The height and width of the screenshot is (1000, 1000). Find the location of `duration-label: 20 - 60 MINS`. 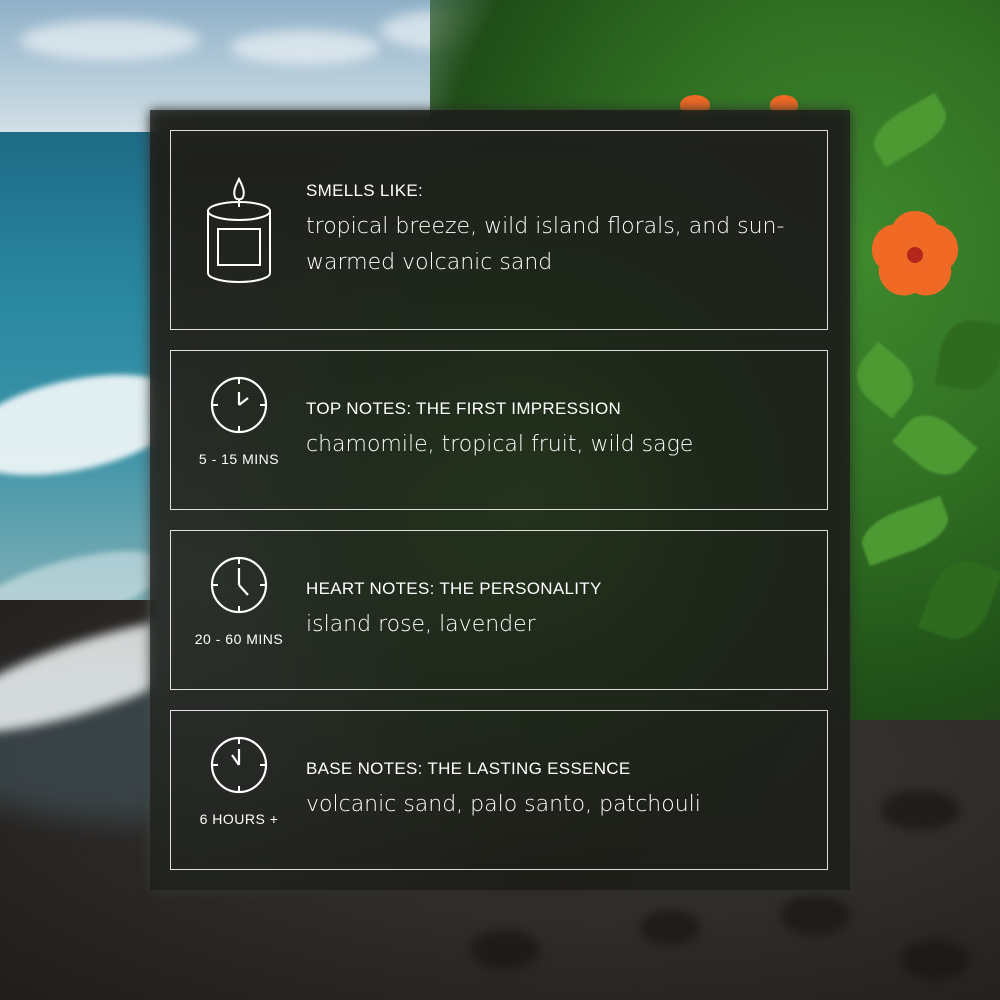

duration-label: 20 - 60 MINS is located at coordinates (239, 639).